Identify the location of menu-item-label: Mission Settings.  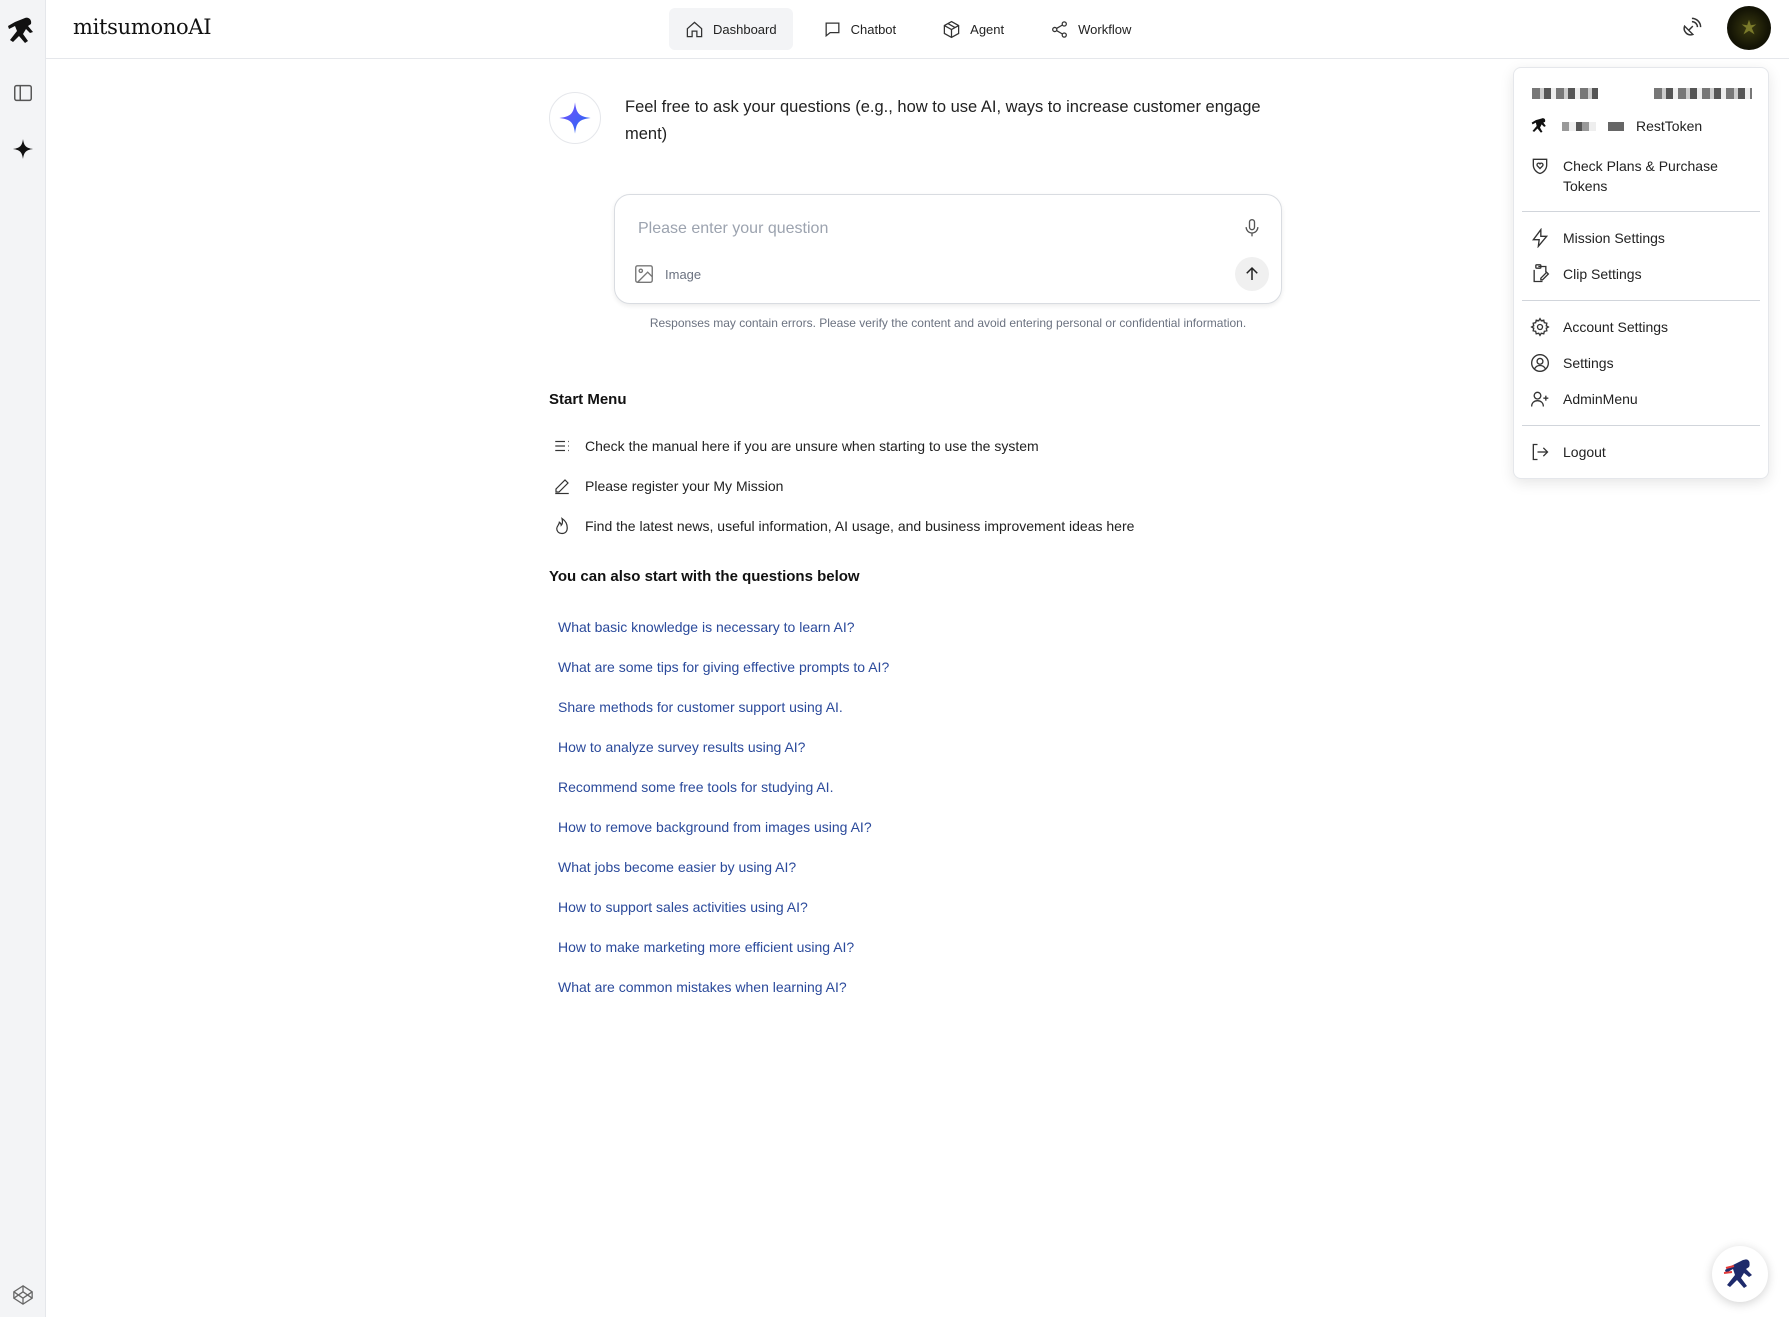
(1614, 238).